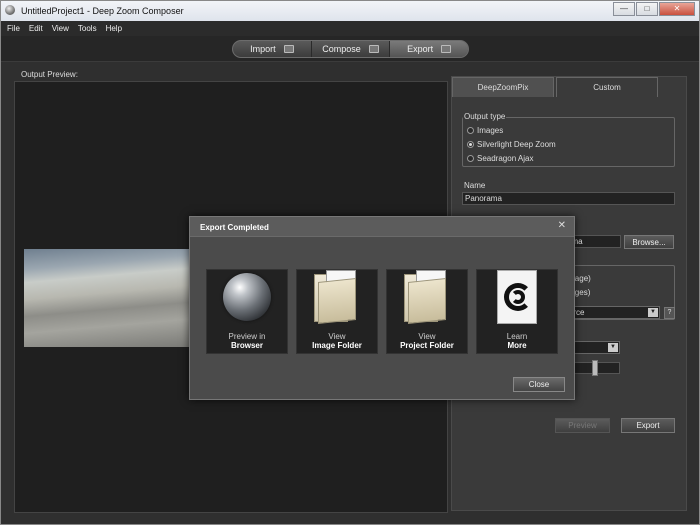 The image size is (700, 525). What do you see at coordinates (247, 297) in the screenshot?
I see `globe-icon` at bounding box center [247, 297].